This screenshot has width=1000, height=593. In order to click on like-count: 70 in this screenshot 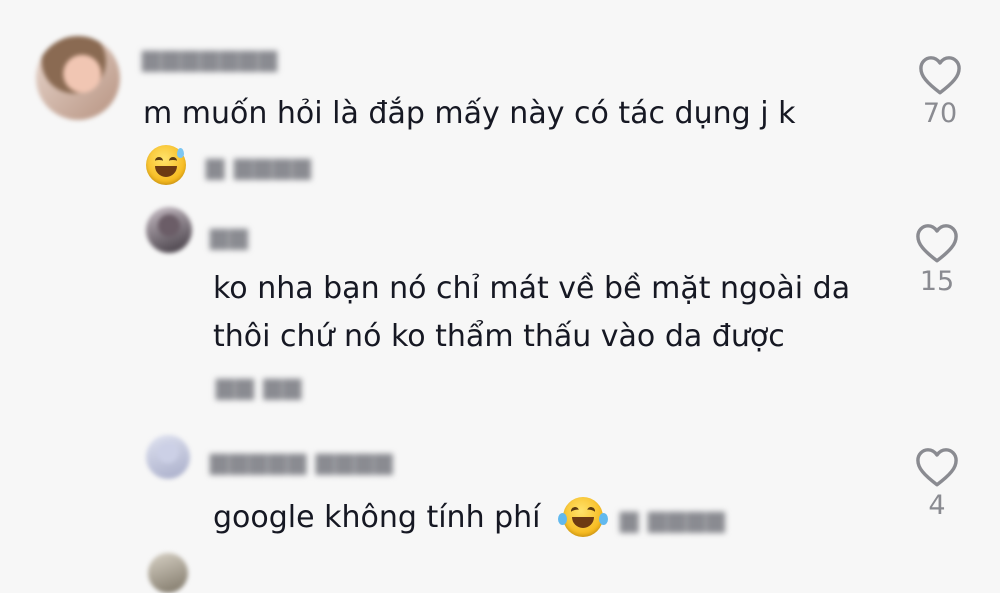, I will do `click(940, 113)`.